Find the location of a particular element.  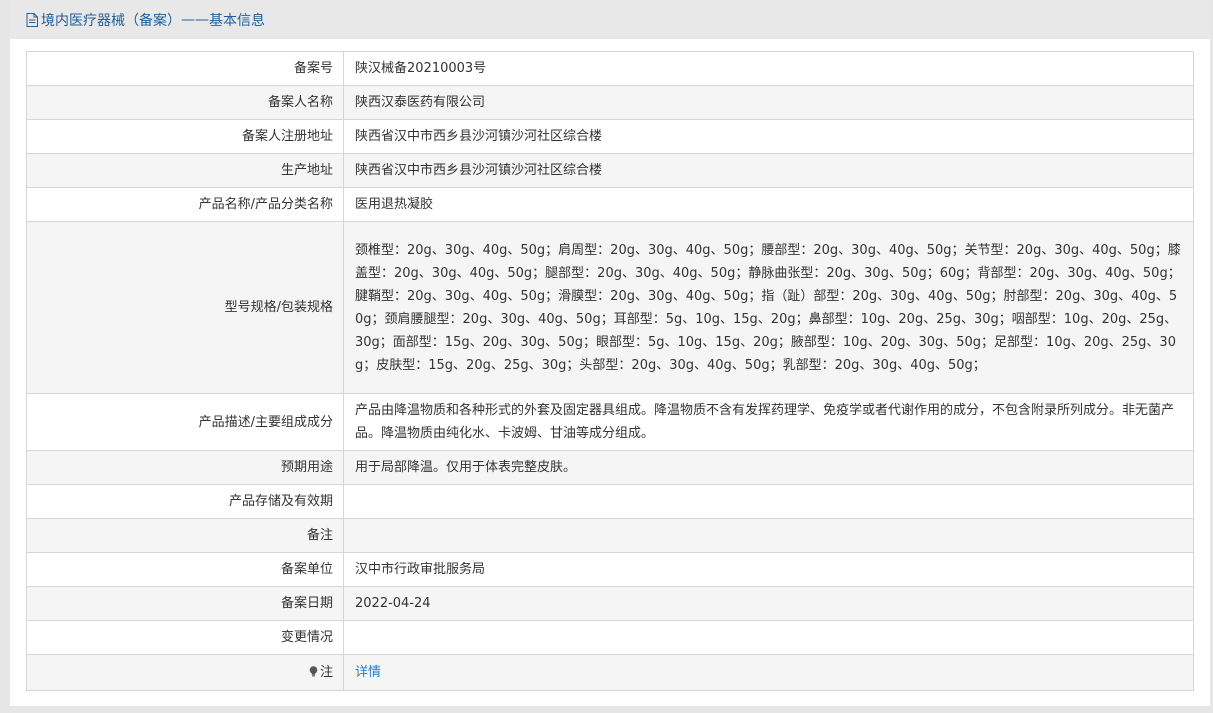

field-value: 用于局部降温。仅用于体表完整皮肤。 is located at coordinates (768, 467).